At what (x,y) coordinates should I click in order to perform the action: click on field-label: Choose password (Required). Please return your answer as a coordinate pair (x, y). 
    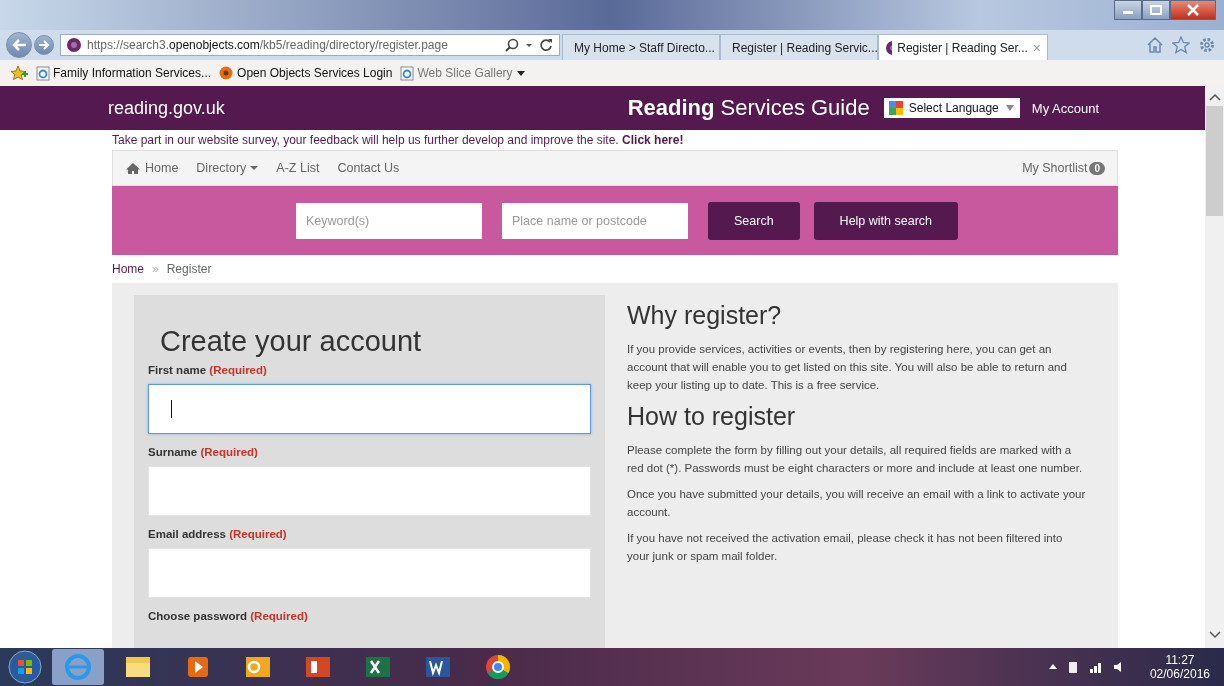
    Looking at the image, I should click on (228, 616).